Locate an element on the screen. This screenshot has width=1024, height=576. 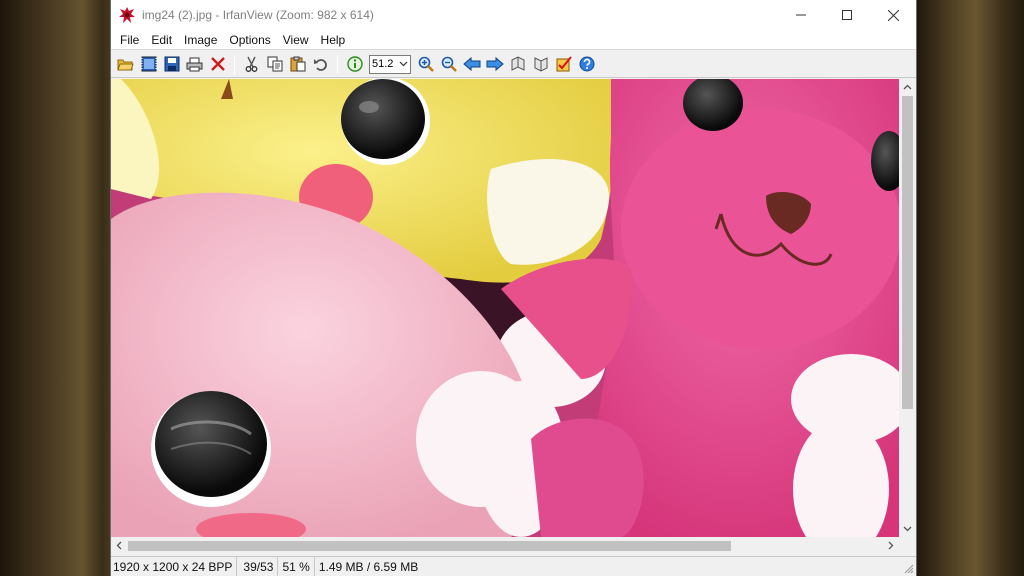
print-button is located at coordinates (194, 64).